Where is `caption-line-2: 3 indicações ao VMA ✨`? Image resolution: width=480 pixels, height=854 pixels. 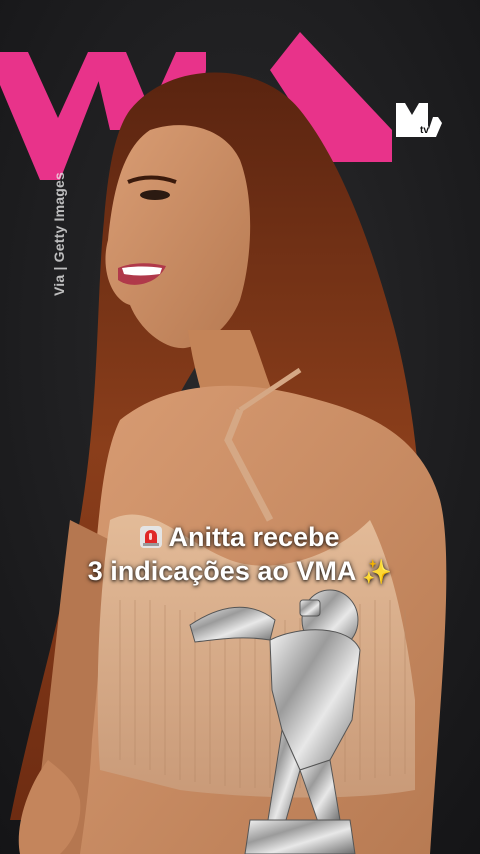
caption-line-2: 3 indicações ao VMA ✨ is located at coordinates (240, 572).